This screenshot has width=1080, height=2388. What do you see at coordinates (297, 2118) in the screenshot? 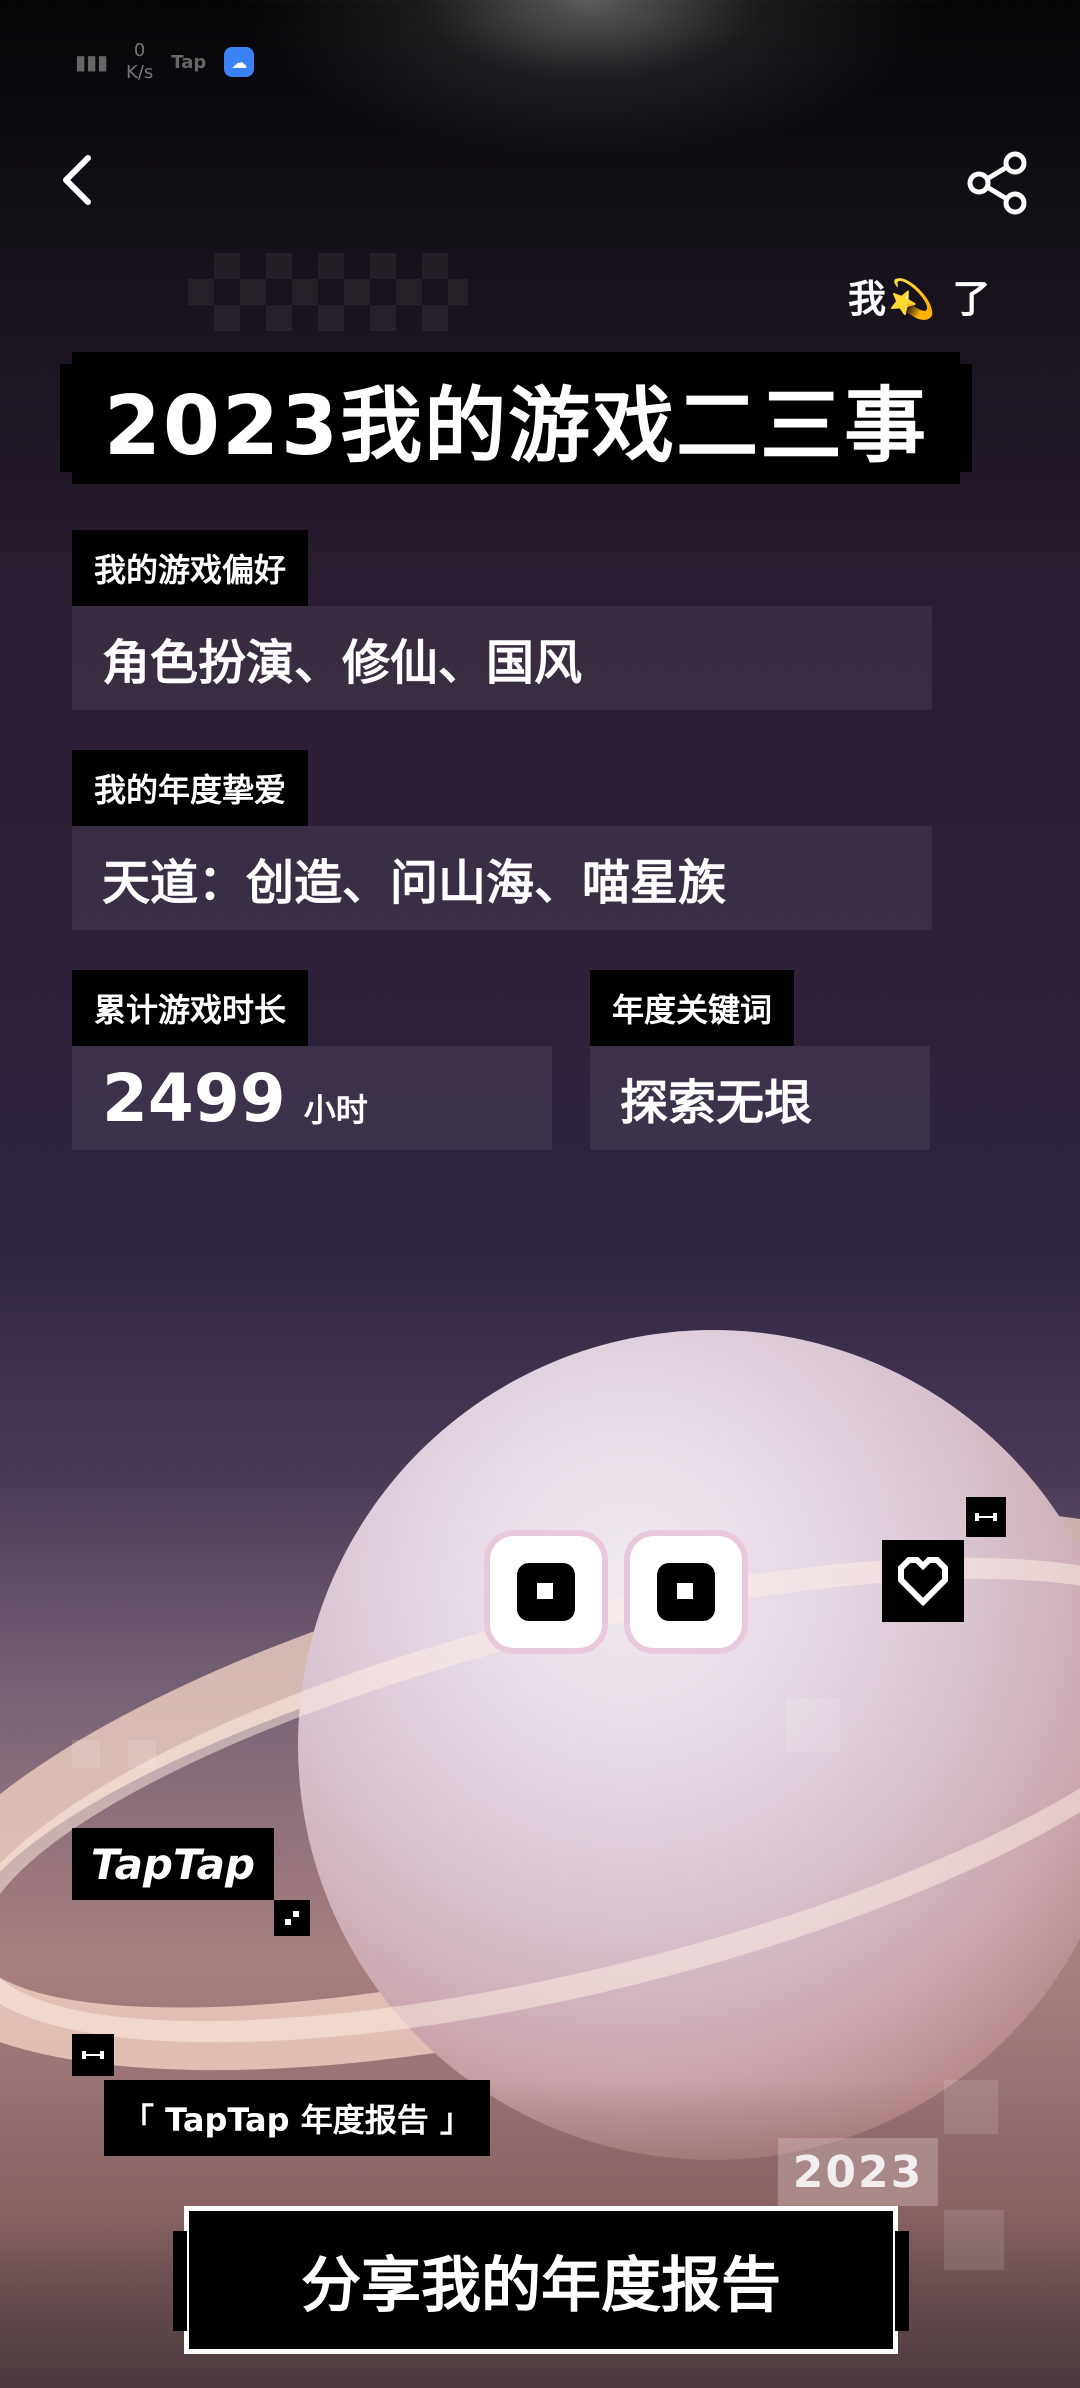
I see `report-tag: 「 TapTap 年度报告 」` at bounding box center [297, 2118].